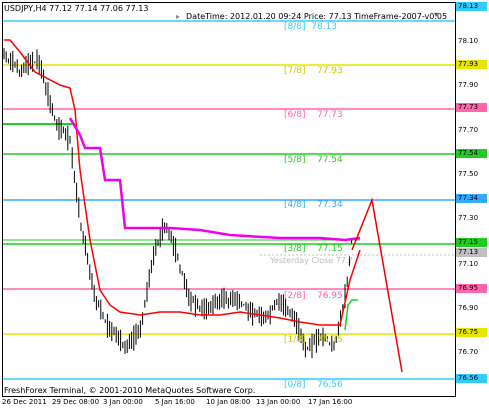 Image resolution: width=489 pixels, height=411 pixels. Describe the element at coordinates (471, 6) in the screenshot. I see `price-tag-8-8: 78.13` at that location.